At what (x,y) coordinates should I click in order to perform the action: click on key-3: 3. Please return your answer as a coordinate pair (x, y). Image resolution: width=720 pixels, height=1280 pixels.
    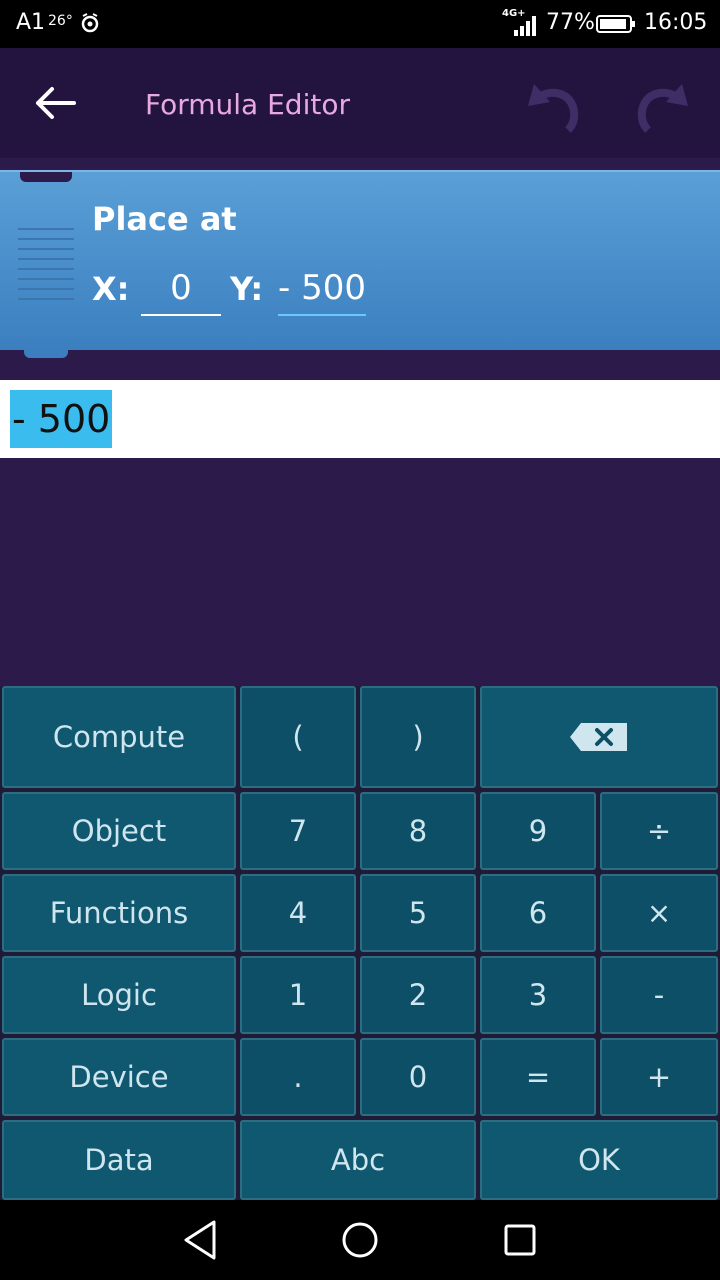
    Looking at the image, I should click on (538, 995).